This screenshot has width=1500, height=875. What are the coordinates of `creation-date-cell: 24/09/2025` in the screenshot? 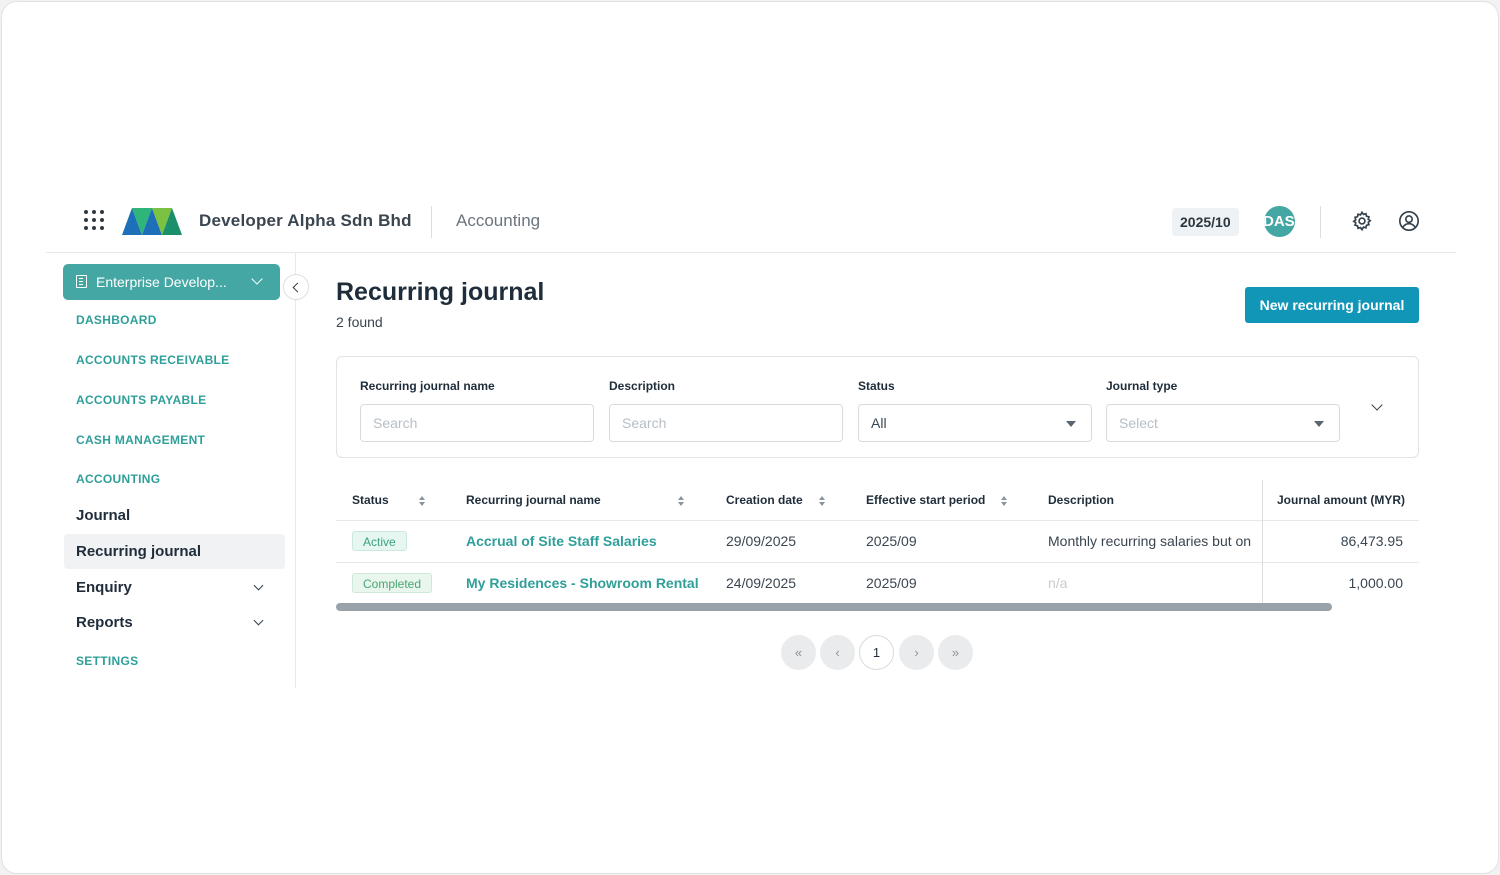 It's located at (761, 583).